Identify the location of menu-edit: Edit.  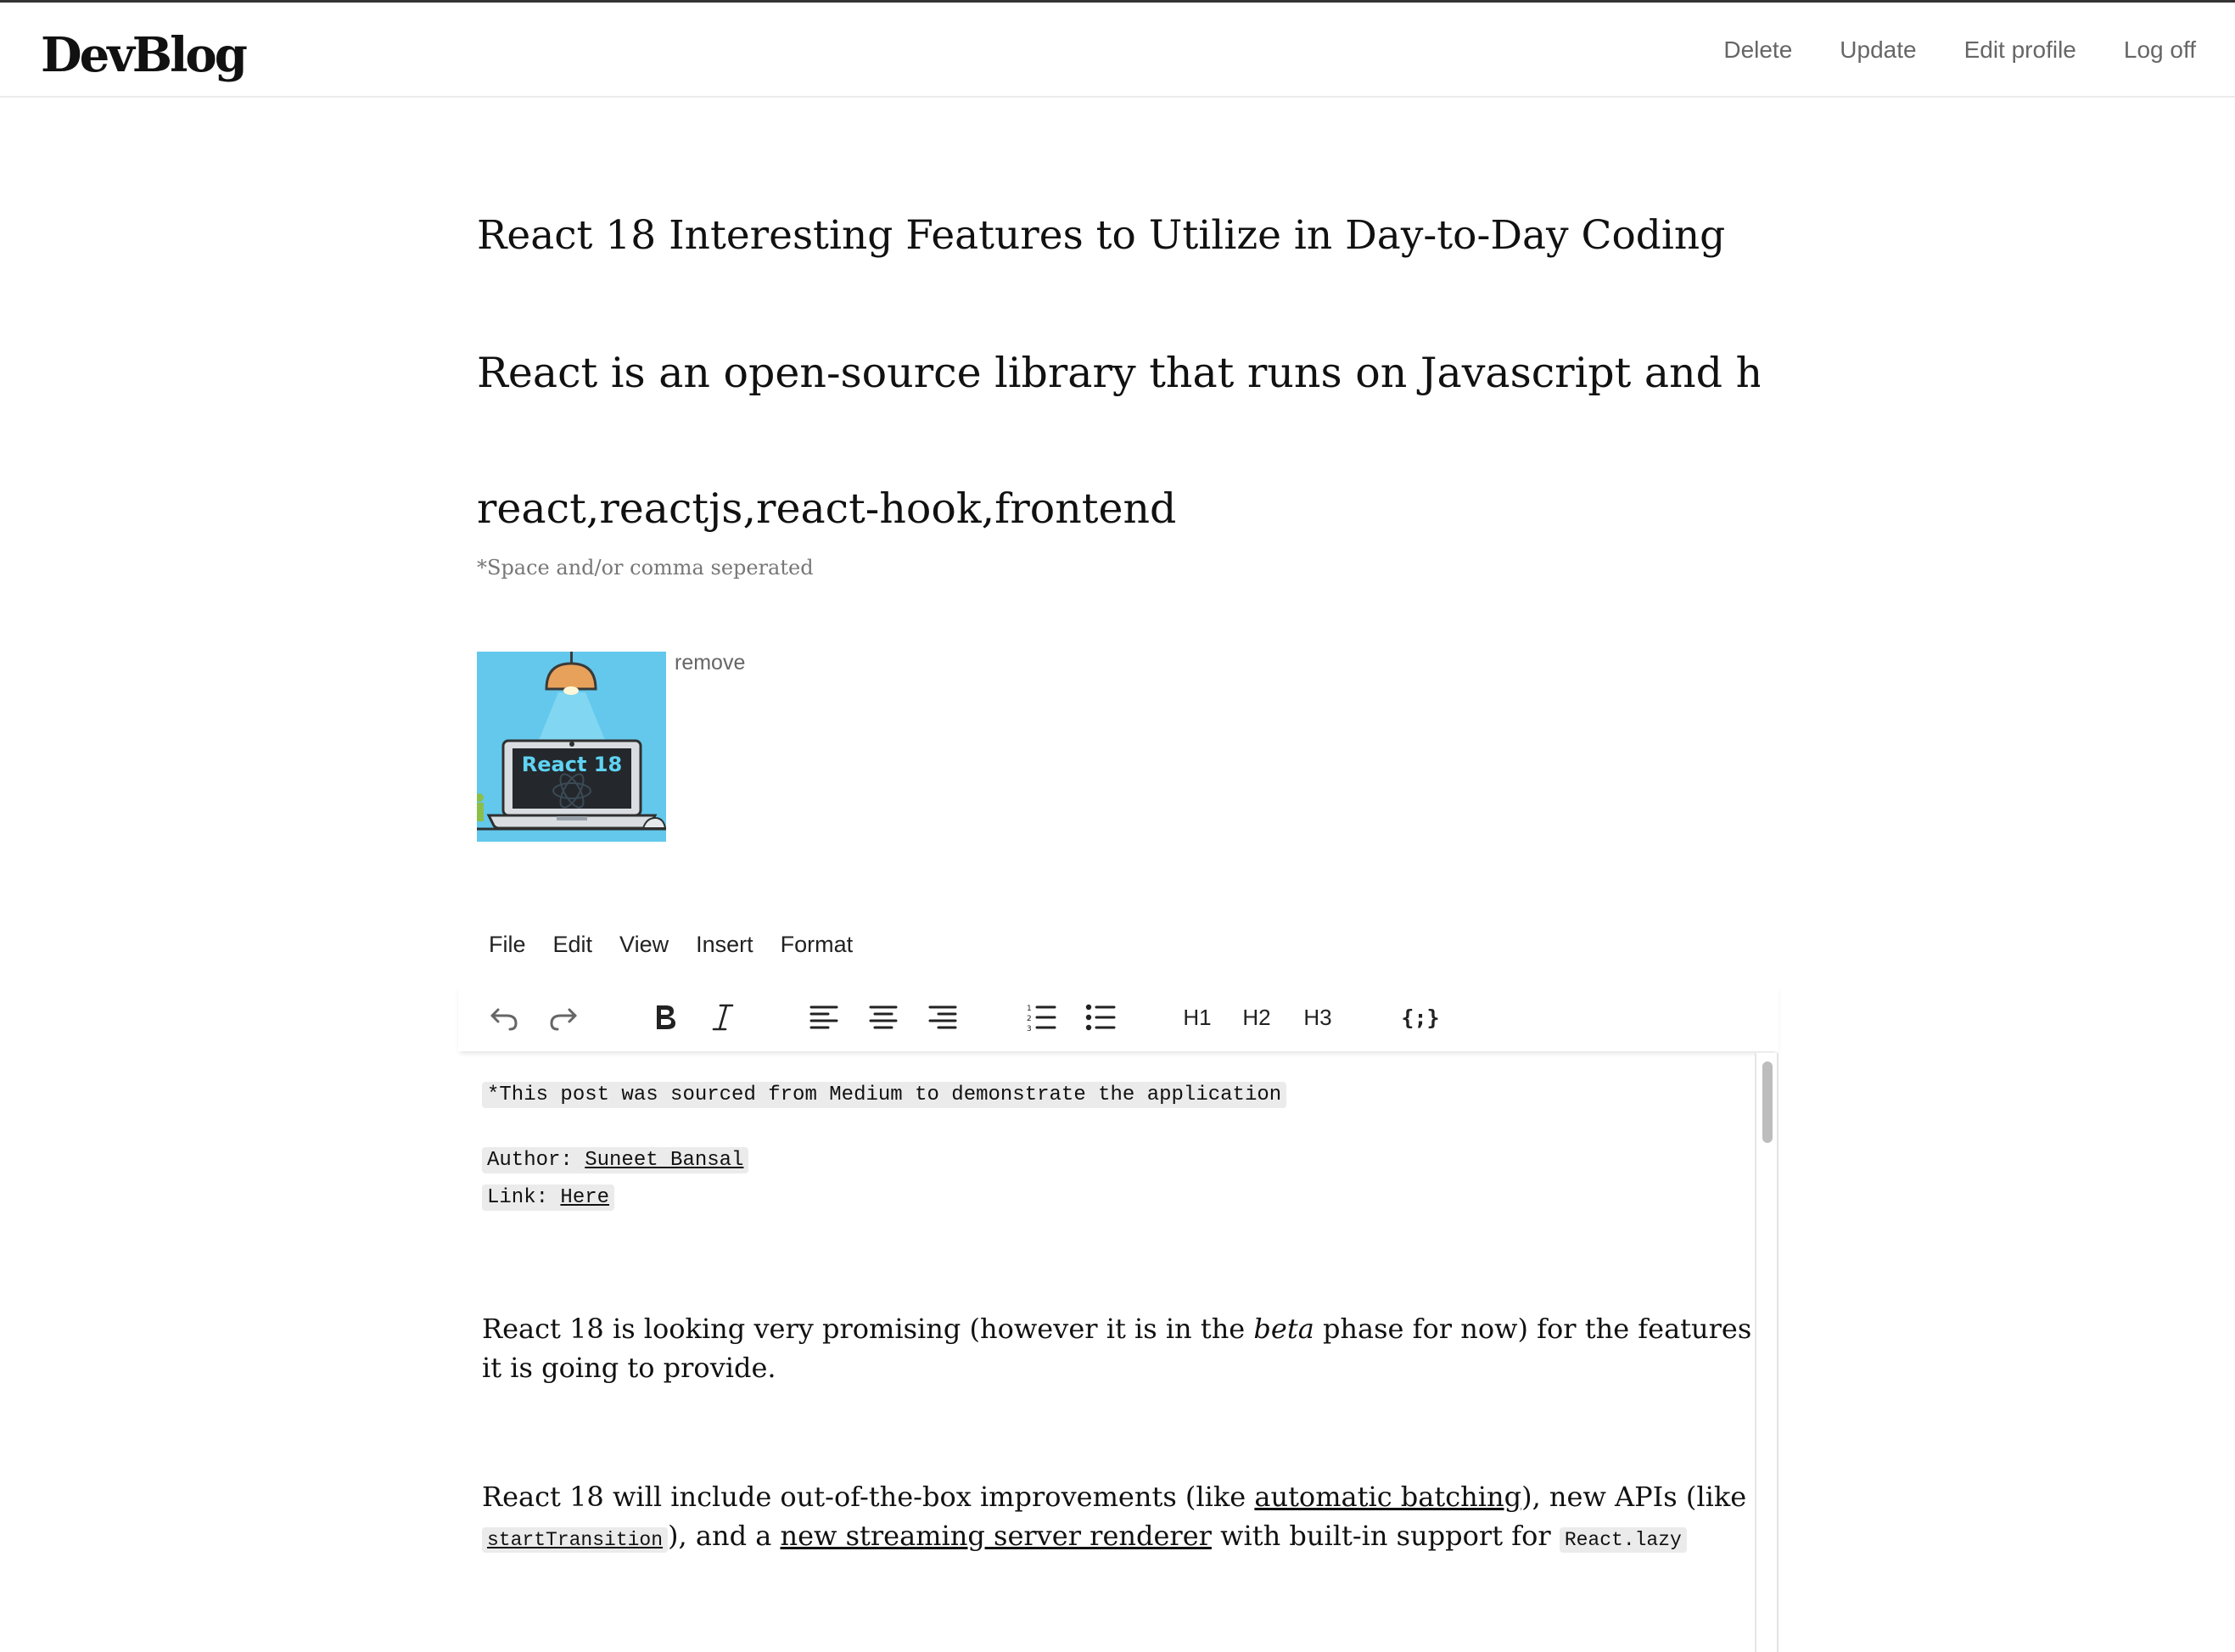
(573, 944).